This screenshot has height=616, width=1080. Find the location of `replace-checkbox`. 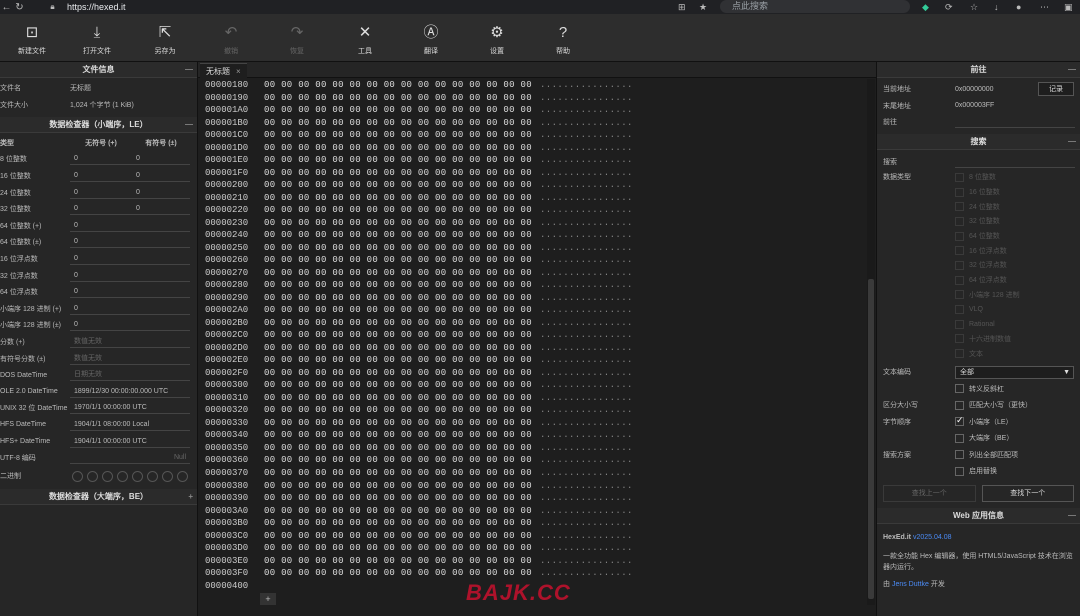

replace-checkbox is located at coordinates (959, 471).